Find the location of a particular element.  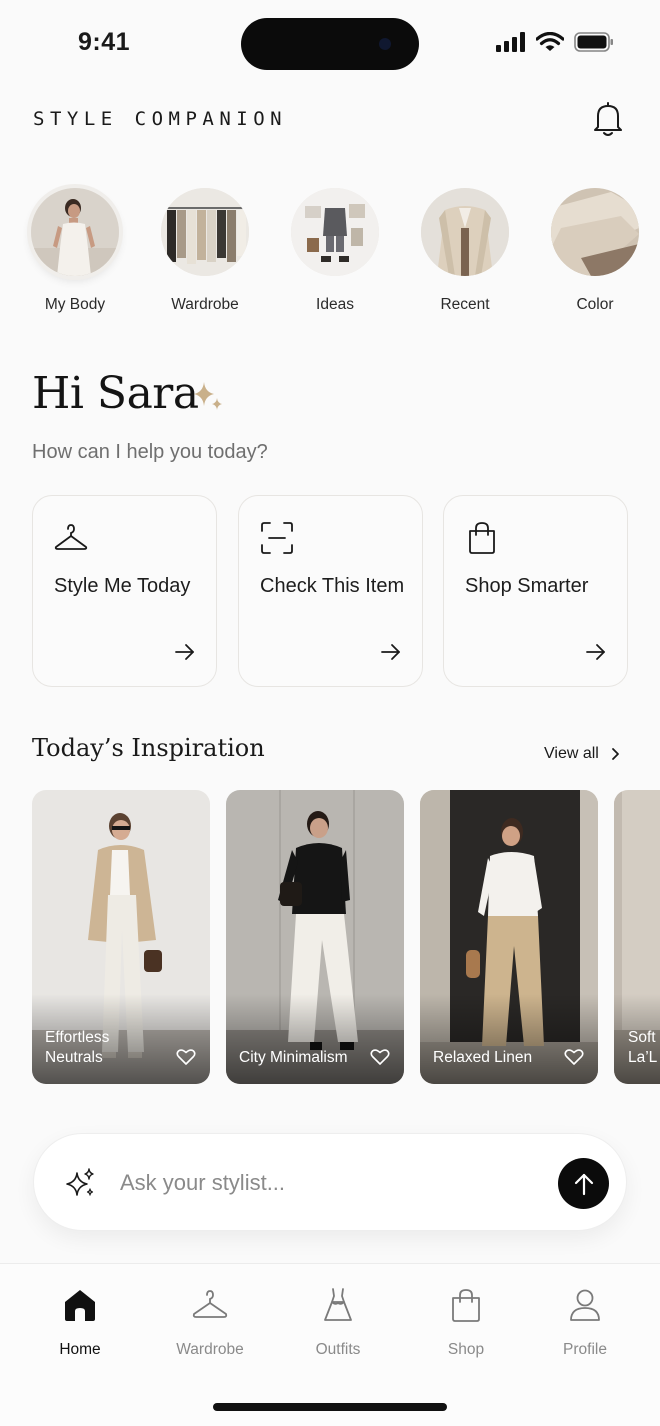

story-my-body: My Body is located at coordinates (75, 251).